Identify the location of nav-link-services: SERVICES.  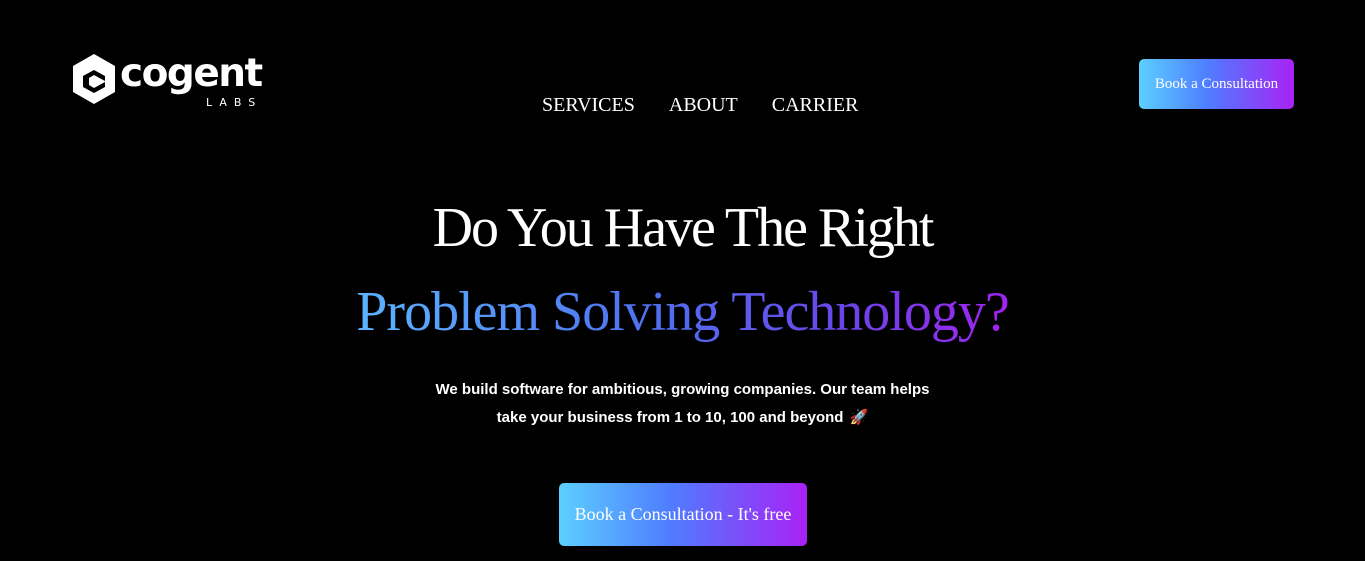
(588, 105).